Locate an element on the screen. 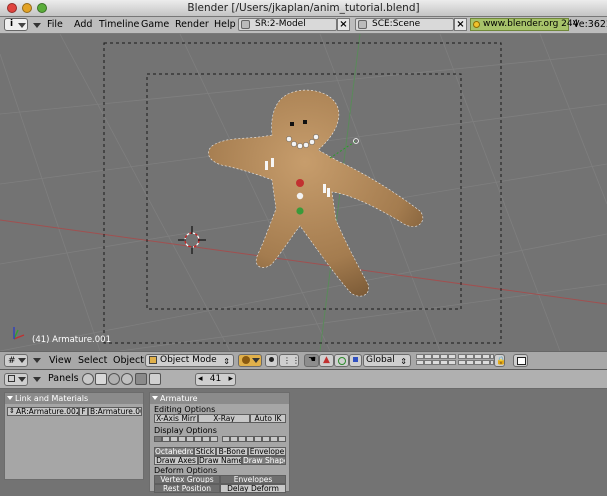 This screenshot has width=607, height=496. manipulator-toggle: ☚ is located at coordinates (311, 360).